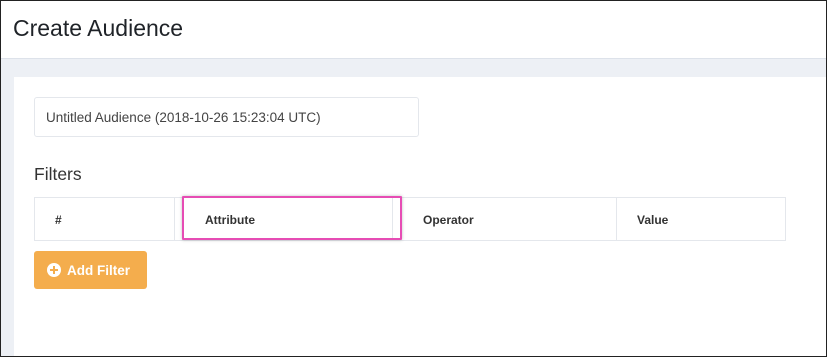 The image size is (827, 357). What do you see at coordinates (98, 28) in the screenshot?
I see `page-title: Create Audience` at bounding box center [98, 28].